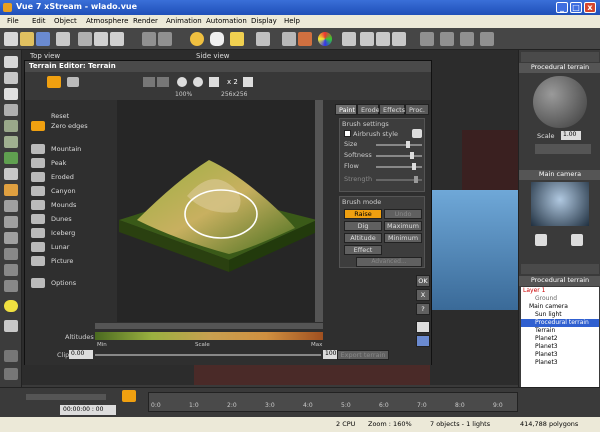 This screenshot has height=432, width=600. I want to click on clip-slider, so click(208, 355).